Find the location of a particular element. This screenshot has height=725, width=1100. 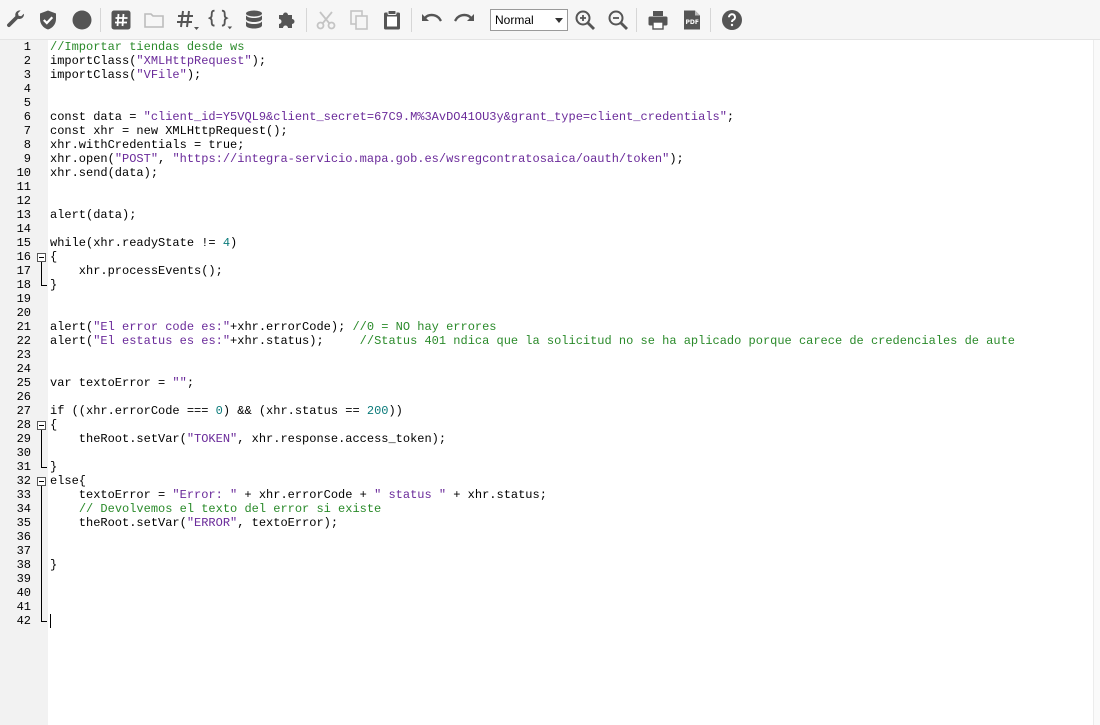

folder-icon is located at coordinates (154, 20).